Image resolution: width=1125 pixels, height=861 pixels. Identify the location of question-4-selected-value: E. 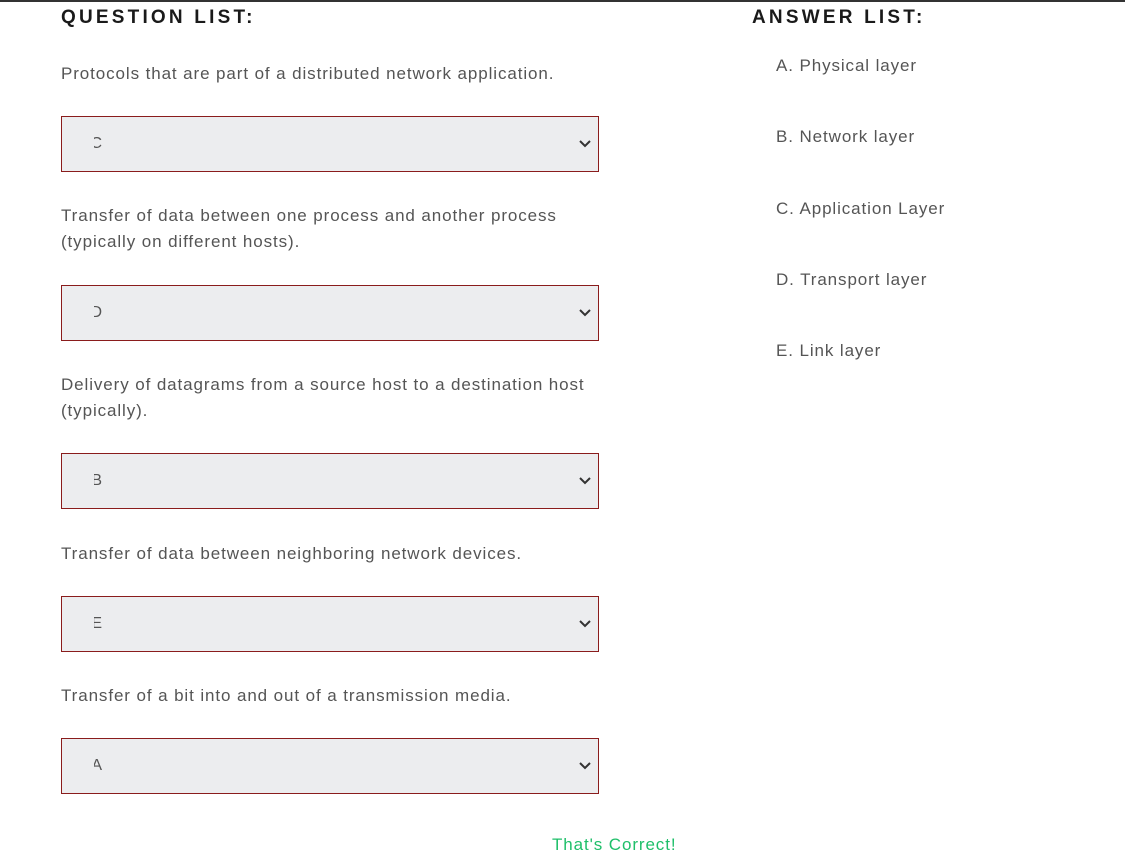
(98, 623).